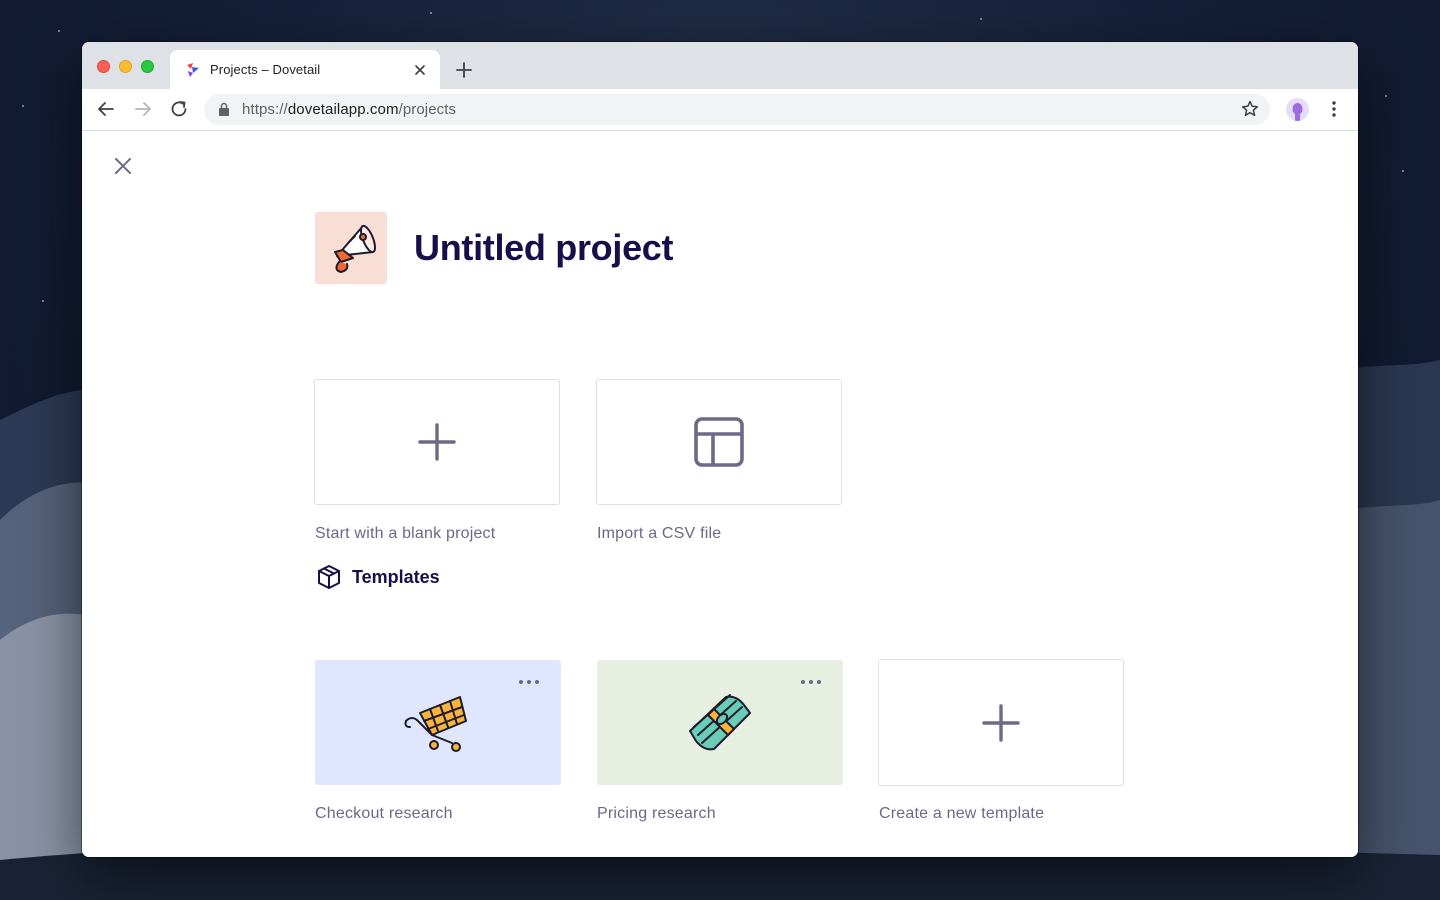  I want to click on forward-arrow-icon, so click(143, 109).